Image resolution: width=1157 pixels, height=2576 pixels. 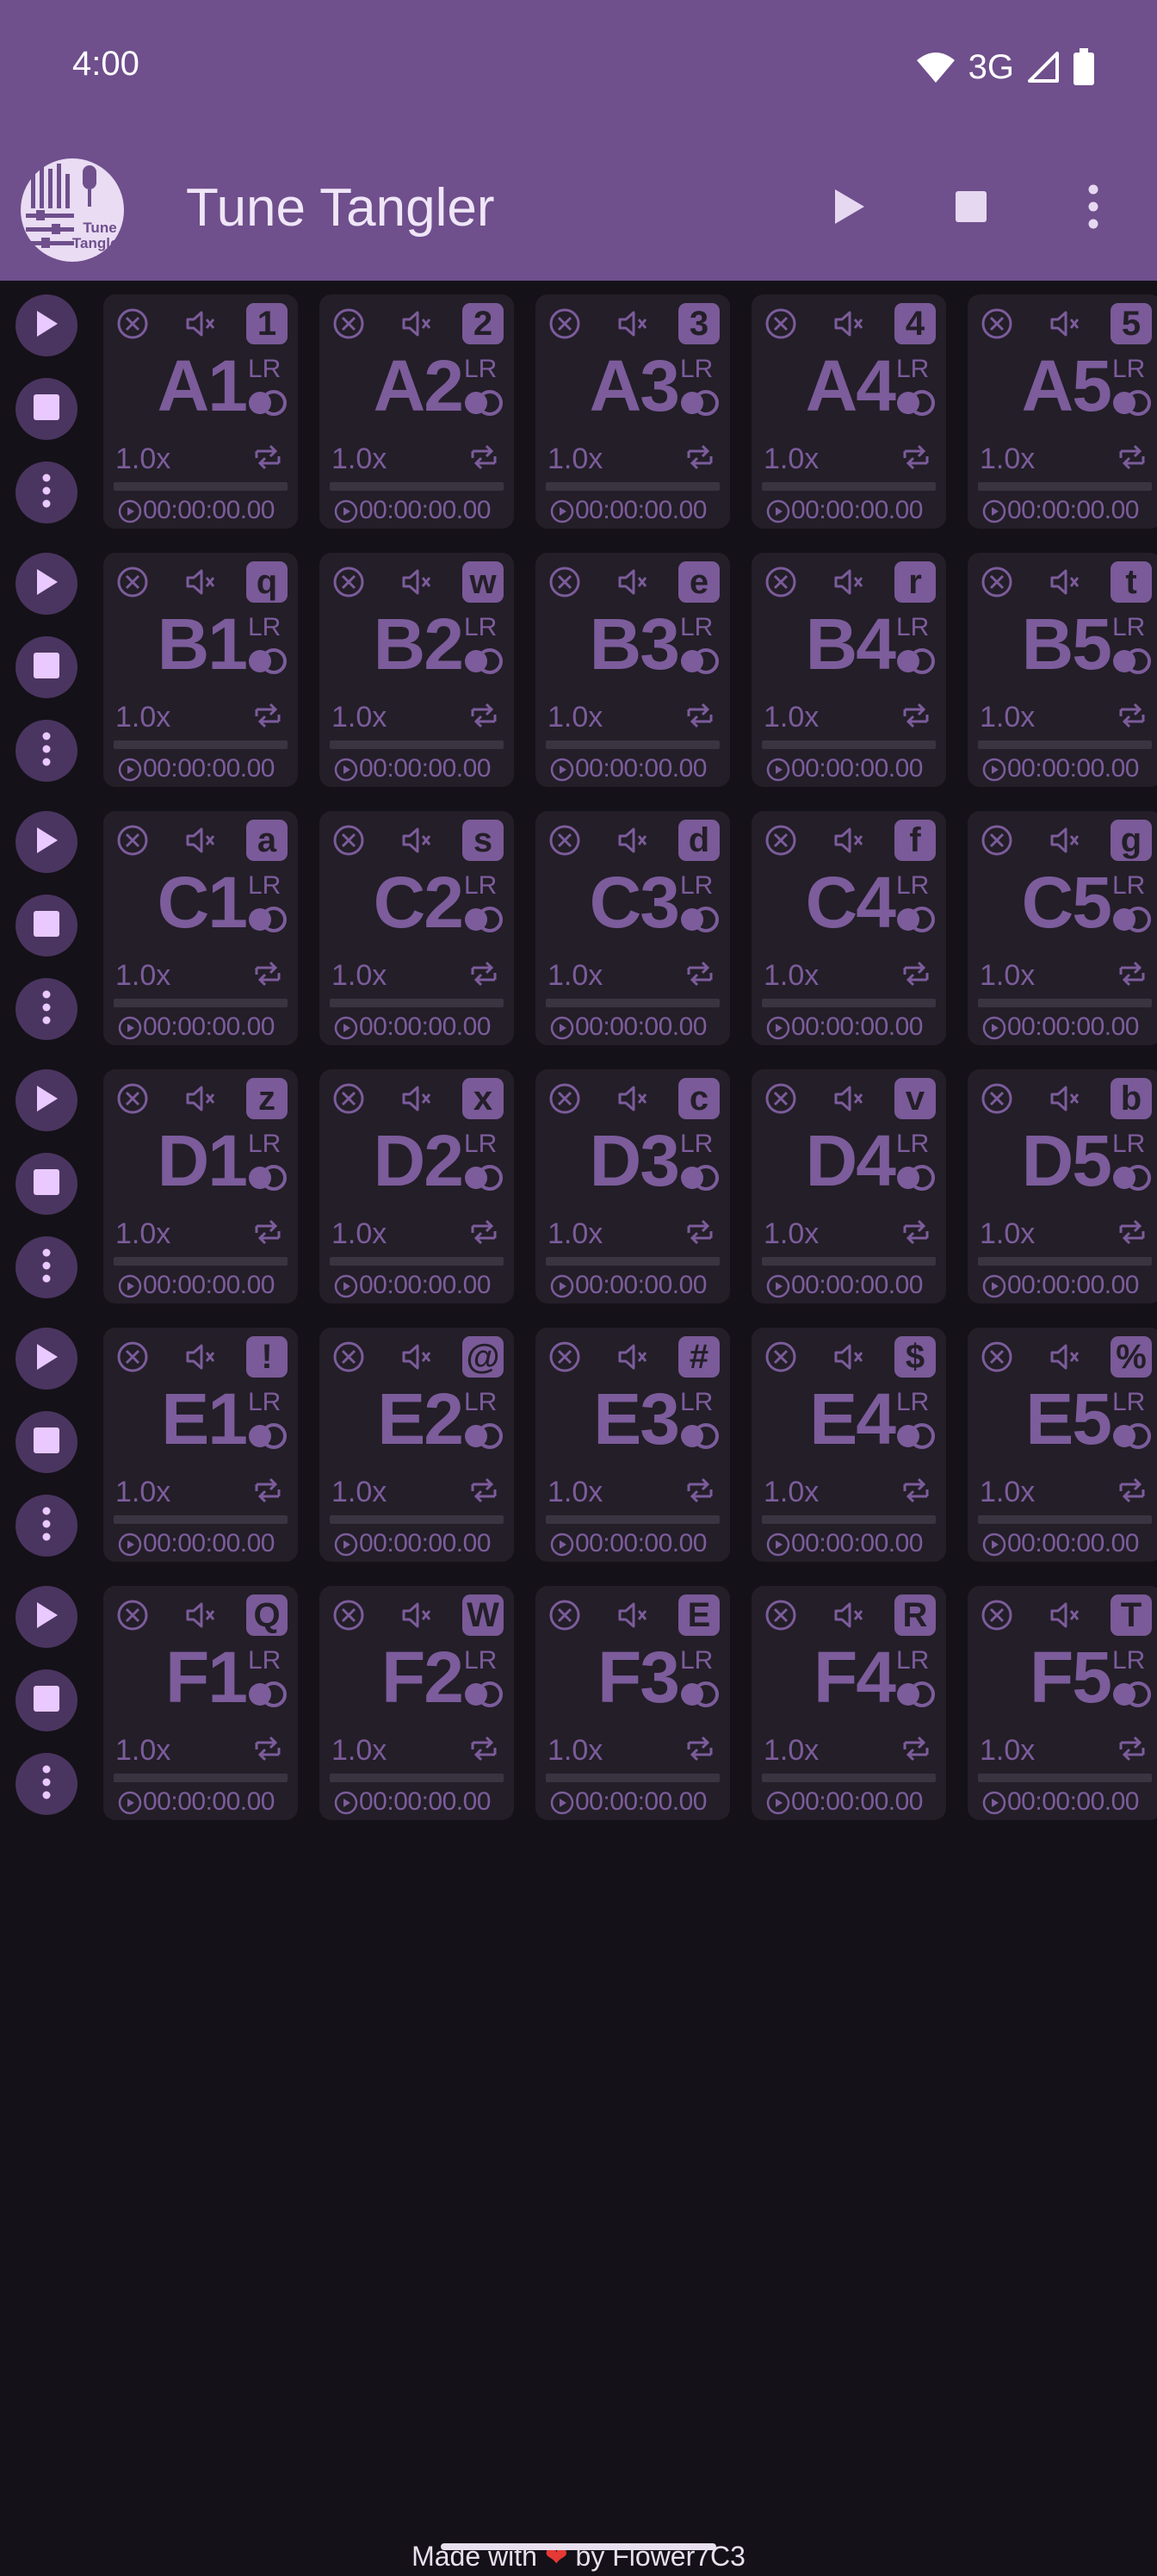 What do you see at coordinates (632, 1186) in the screenshot?
I see `sound-pad: c D3 LR 1.0x 00:00:00.00` at bounding box center [632, 1186].